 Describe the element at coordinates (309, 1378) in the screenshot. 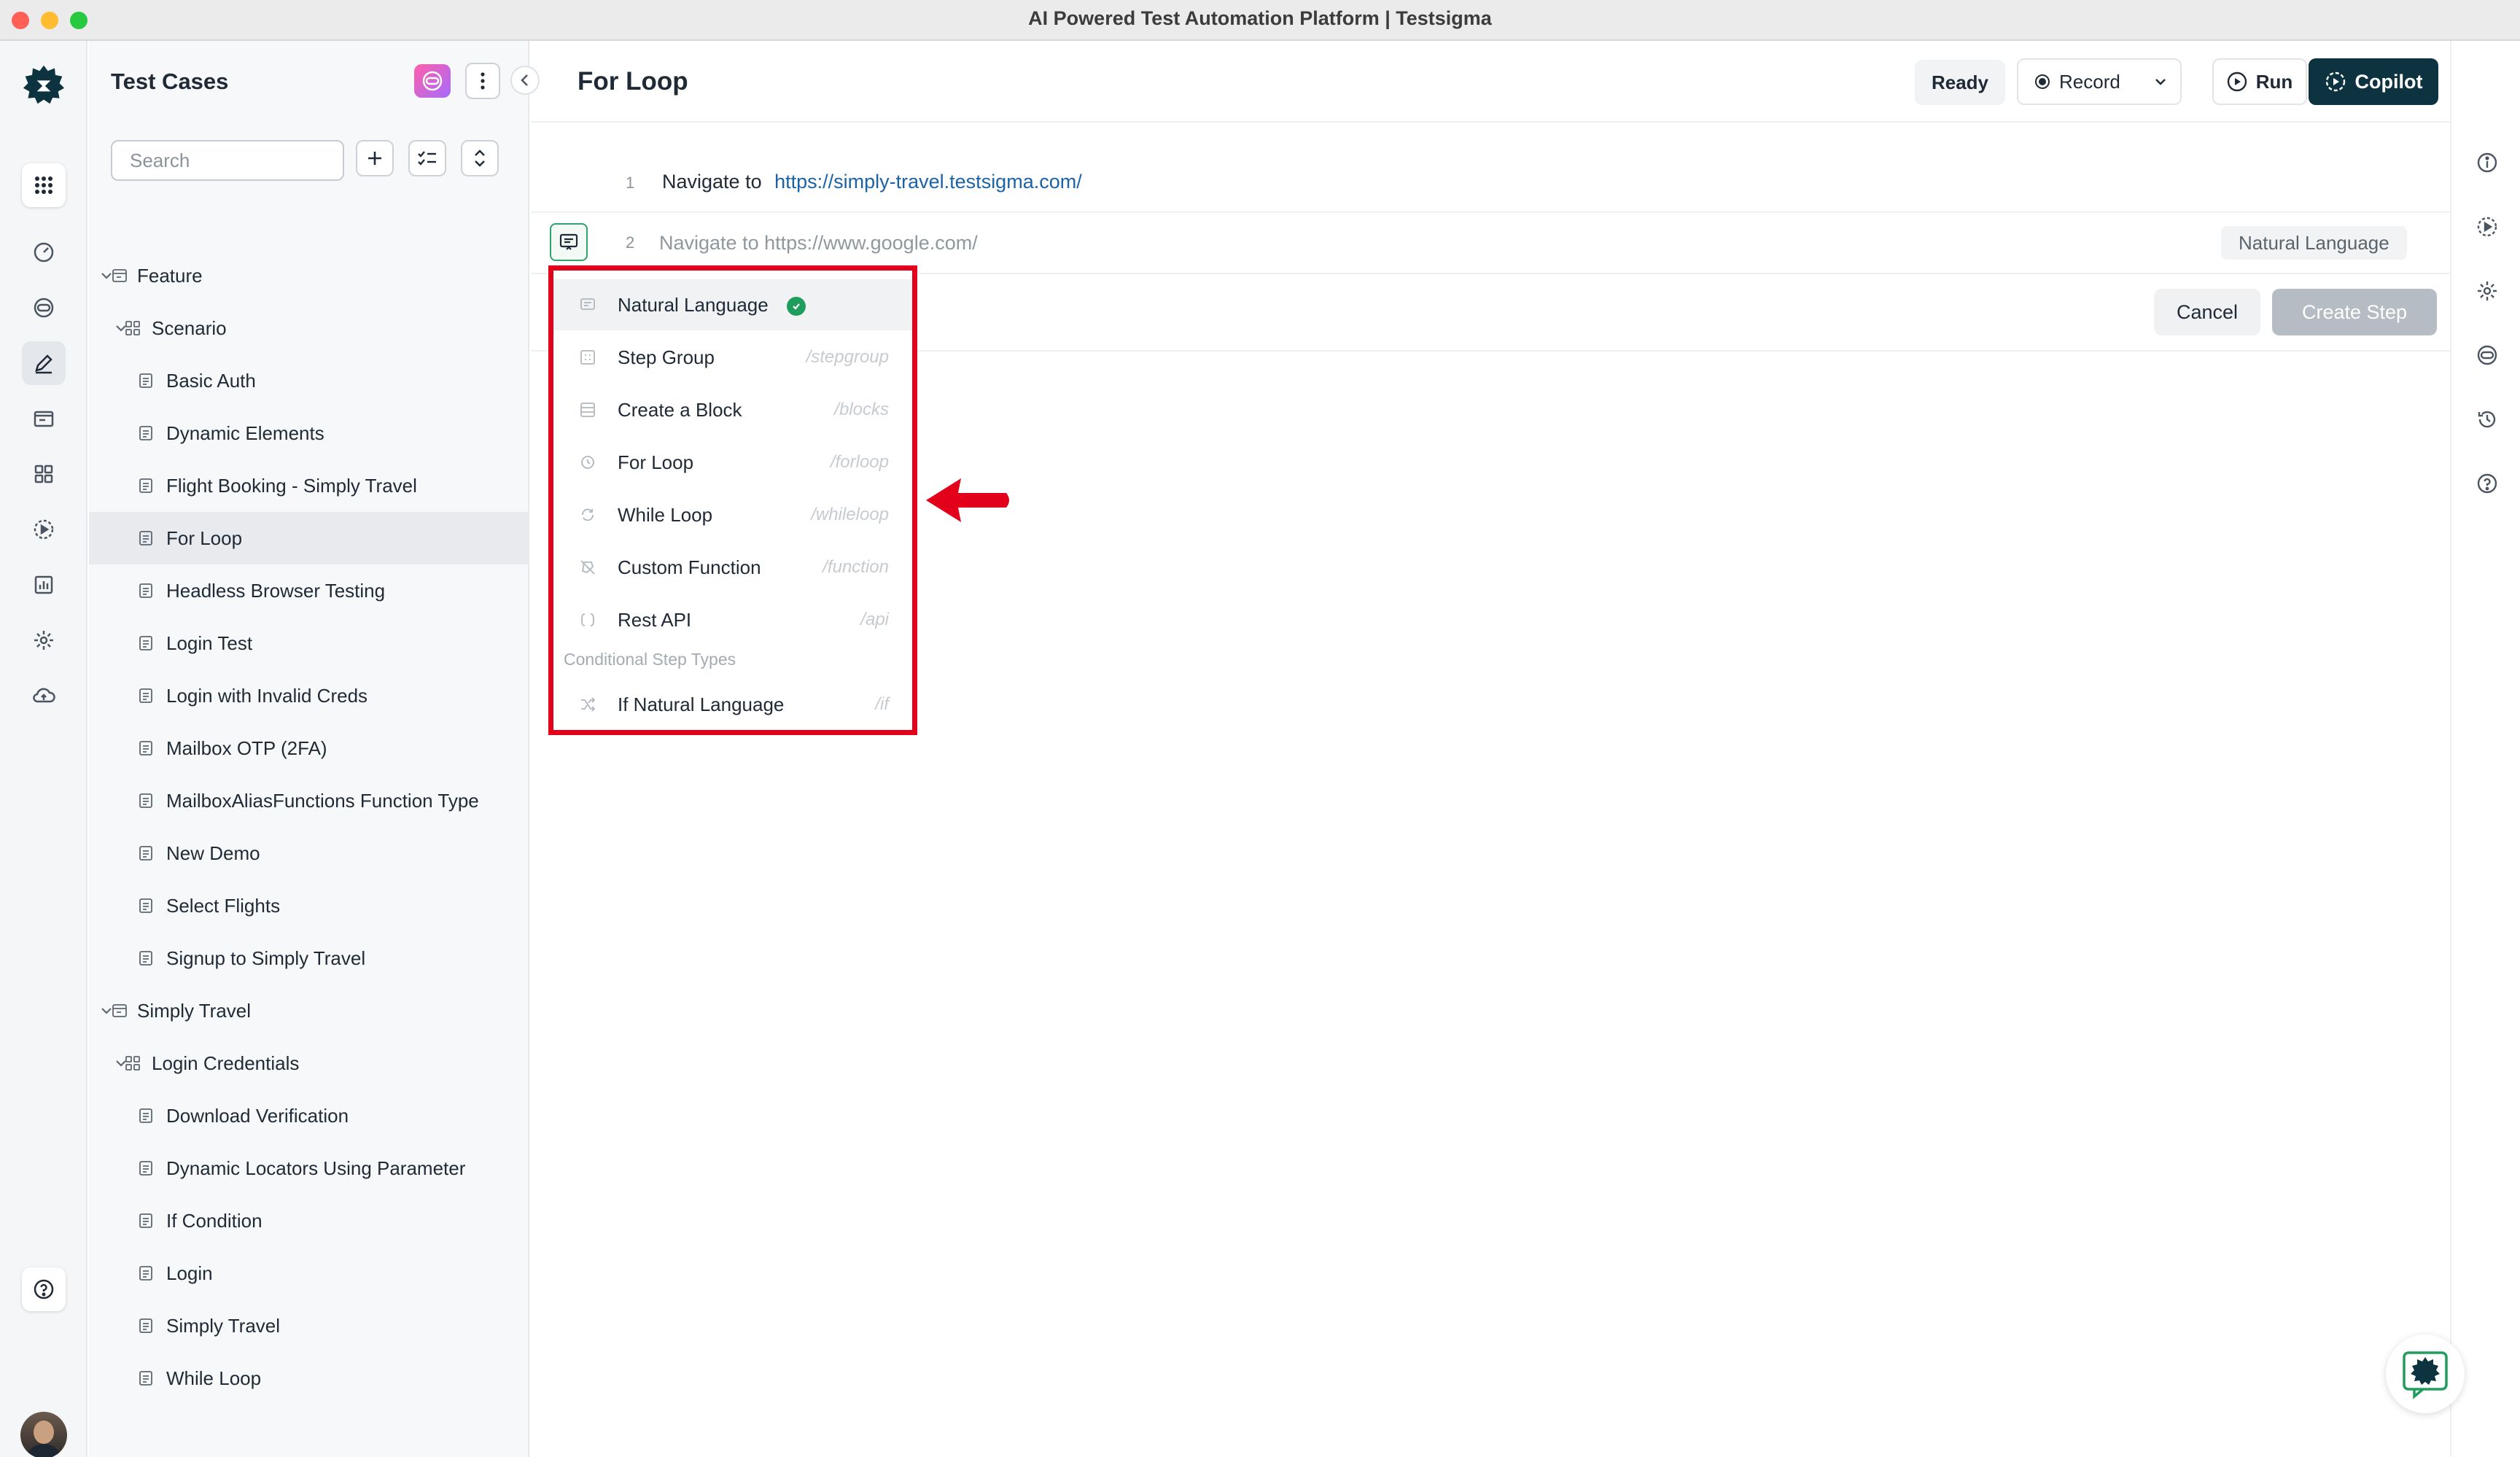

I see `tree-item-test-case: While Loop` at that location.